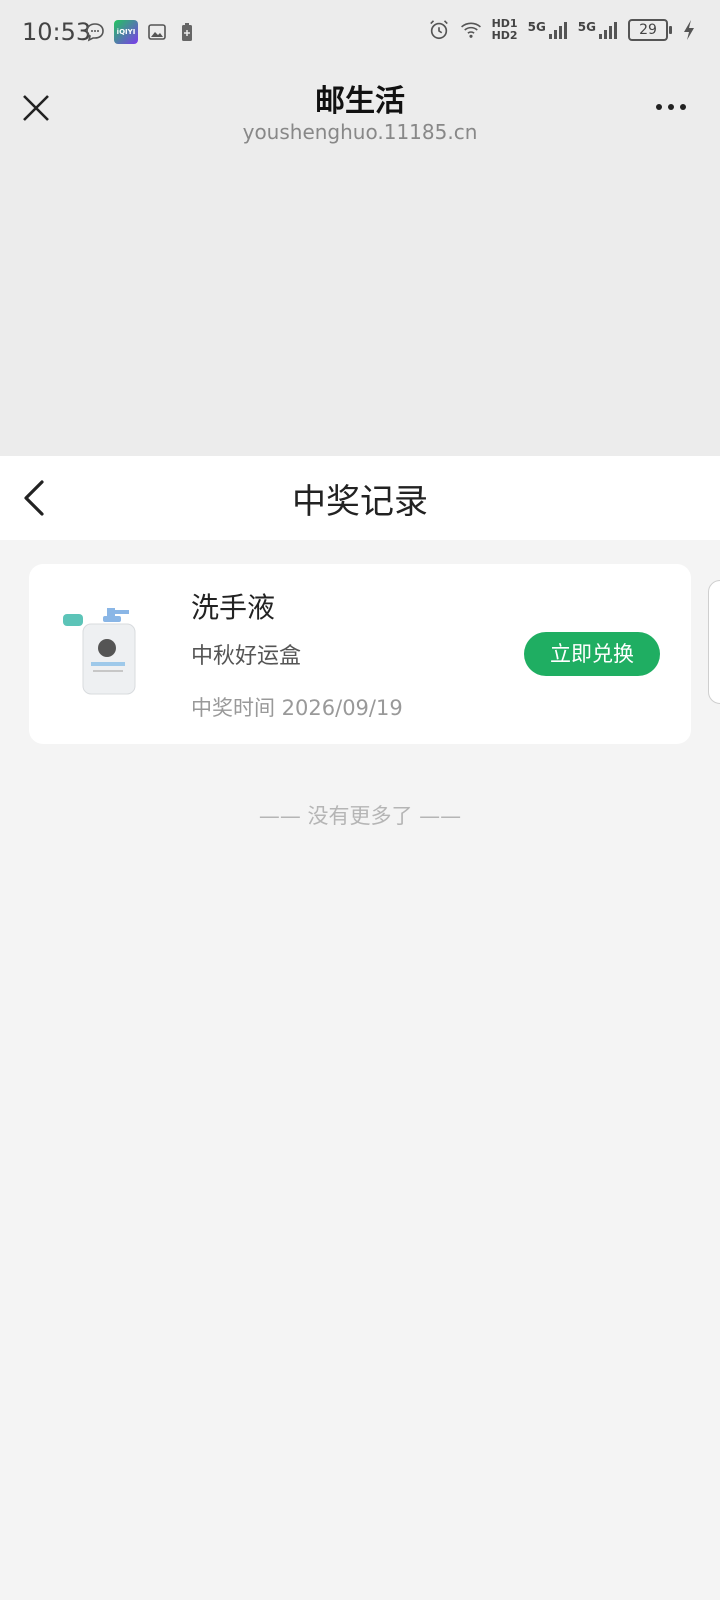  I want to click on side-floating-tab, so click(714, 642).